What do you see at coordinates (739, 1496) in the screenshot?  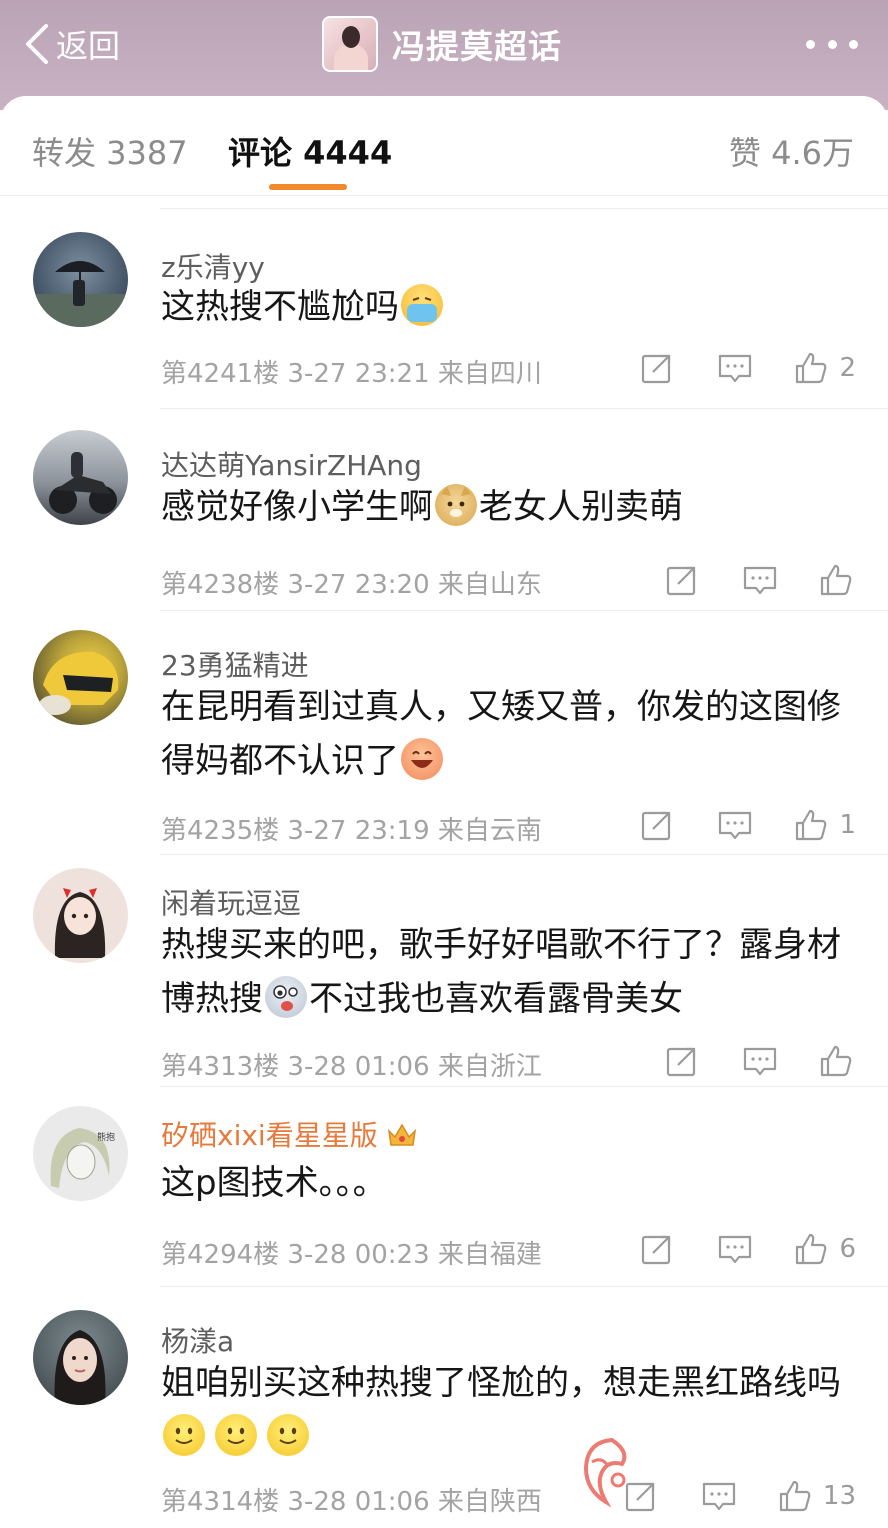 I see `comment-actions: 13` at bounding box center [739, 1496].